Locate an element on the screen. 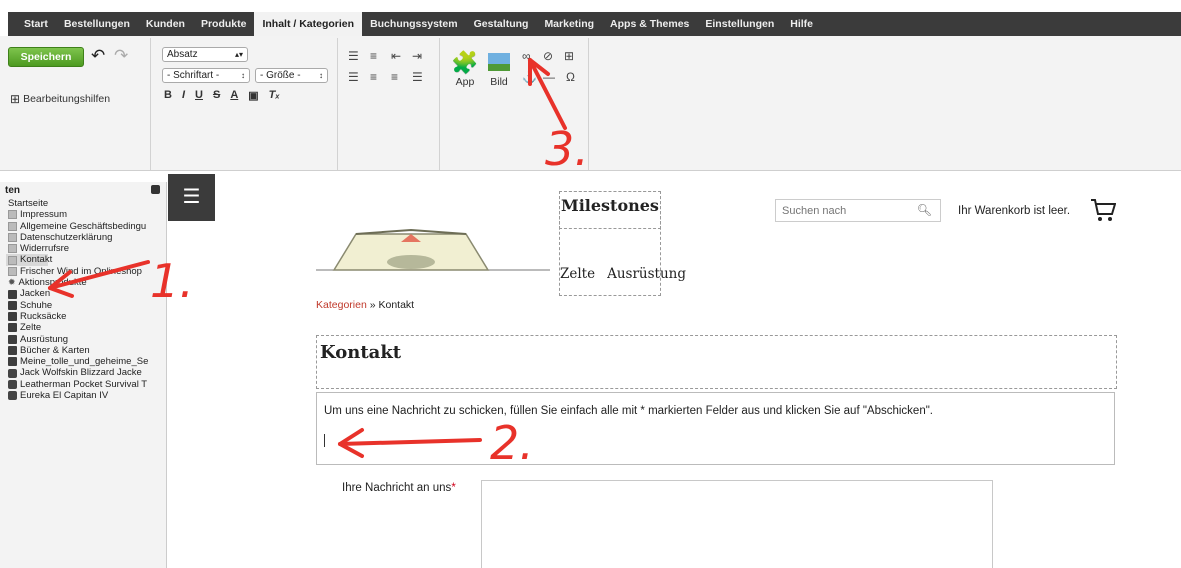 The image size is (1181, 568). annotation-label-2: 2. is located at coordinates (512, 443).